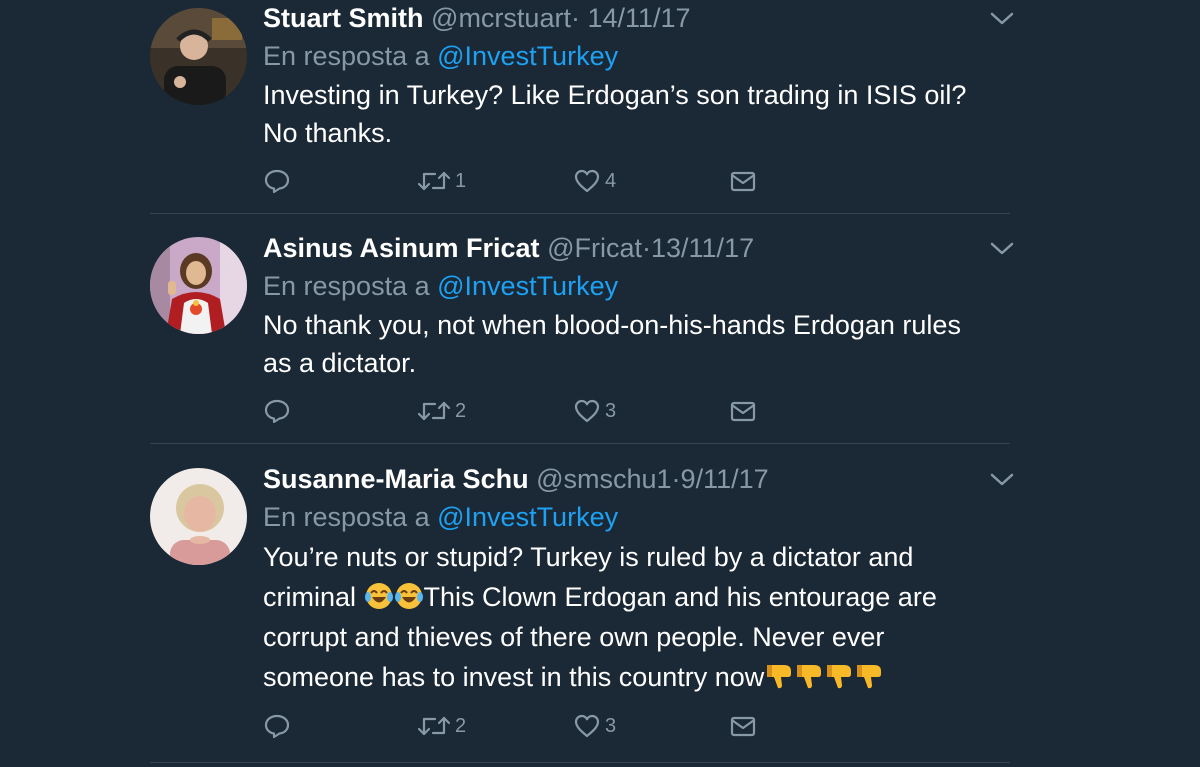 The height and width of the screenshot is (767, 1200). Describe the element at coordinates (611, 180) in the screenshot. I see `like-count: 4` at that location.